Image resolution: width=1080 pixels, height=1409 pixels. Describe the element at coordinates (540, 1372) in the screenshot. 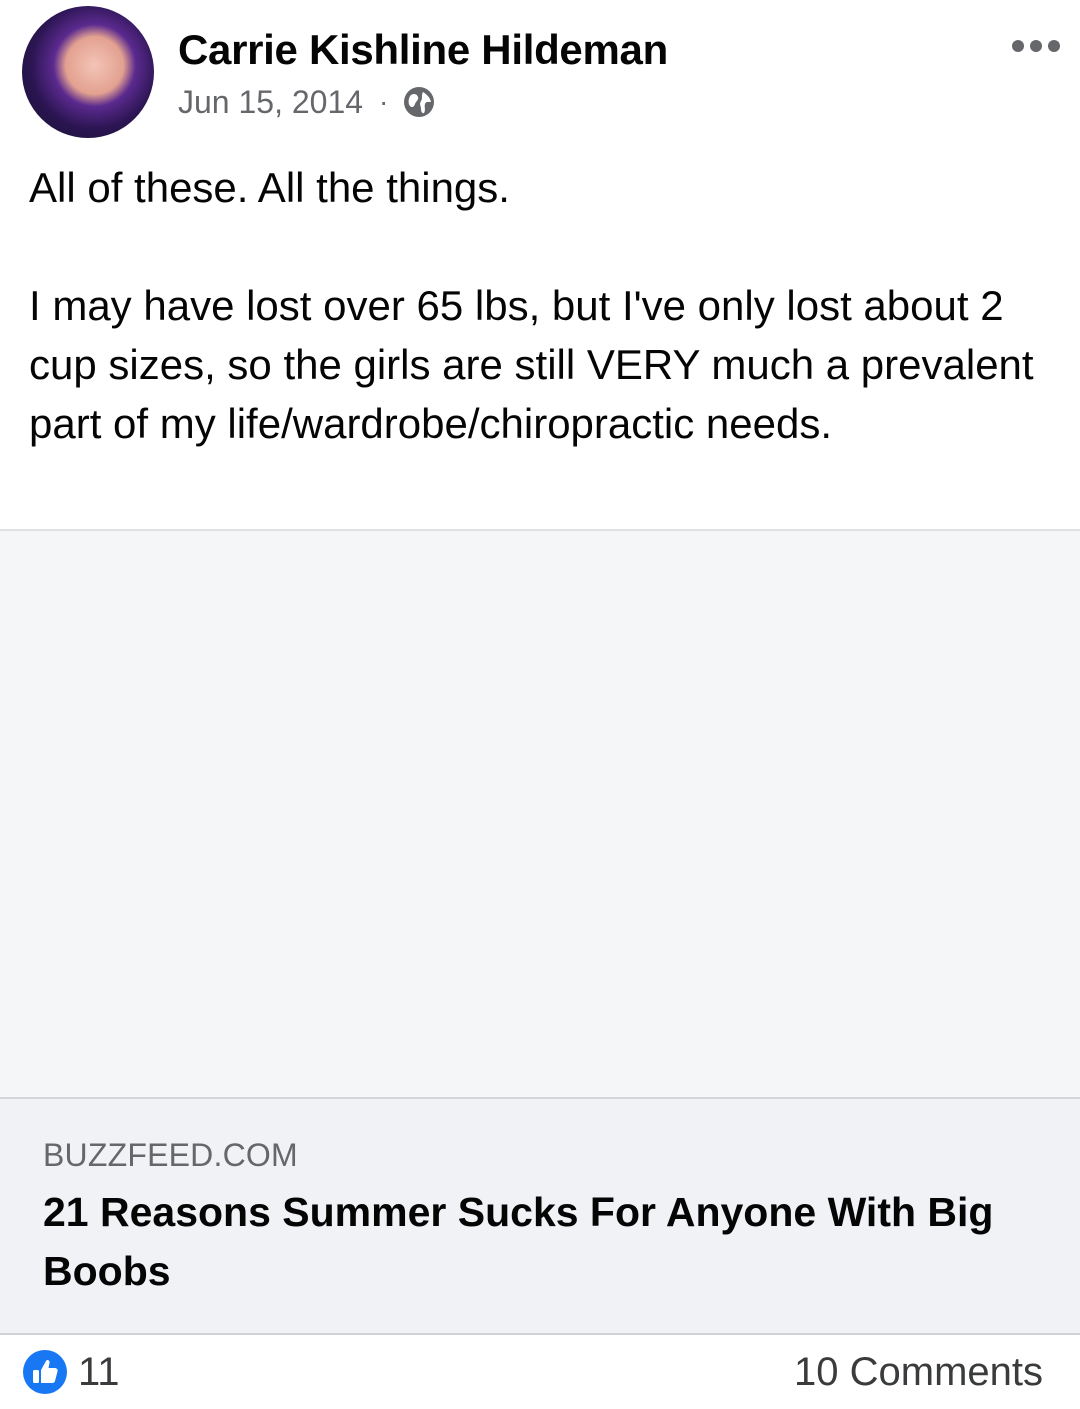

I see `post-footer: 11 10 Comments` at that location.